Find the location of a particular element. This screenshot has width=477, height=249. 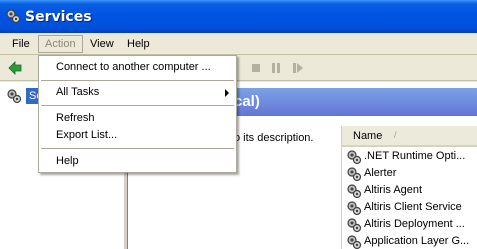

column-name-label: Name is located at coordinates (368, 136).